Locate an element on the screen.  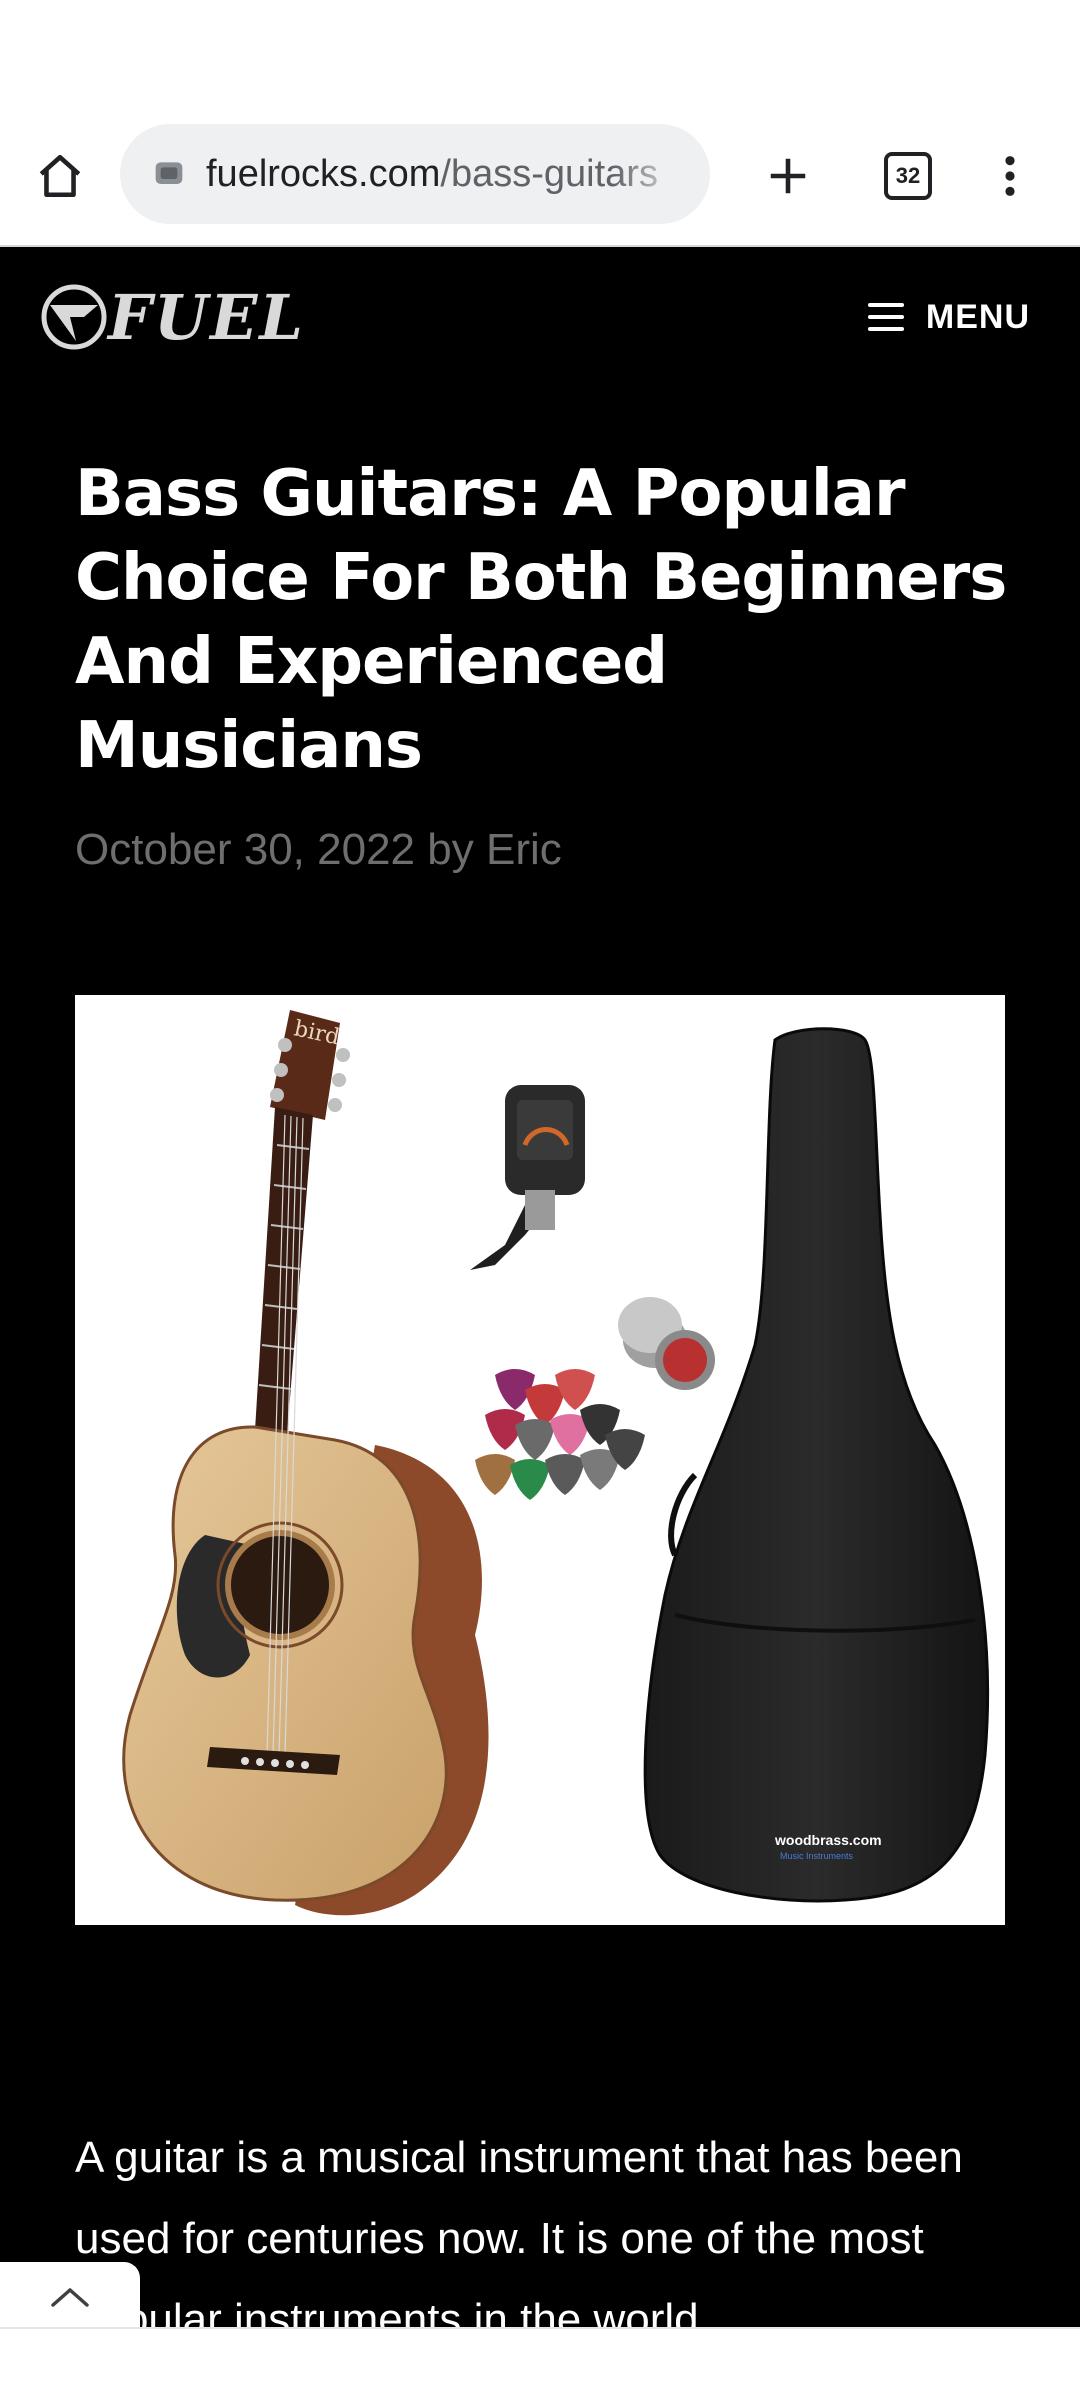
site-menu-button: MENU is located at coordinates (948, 317).